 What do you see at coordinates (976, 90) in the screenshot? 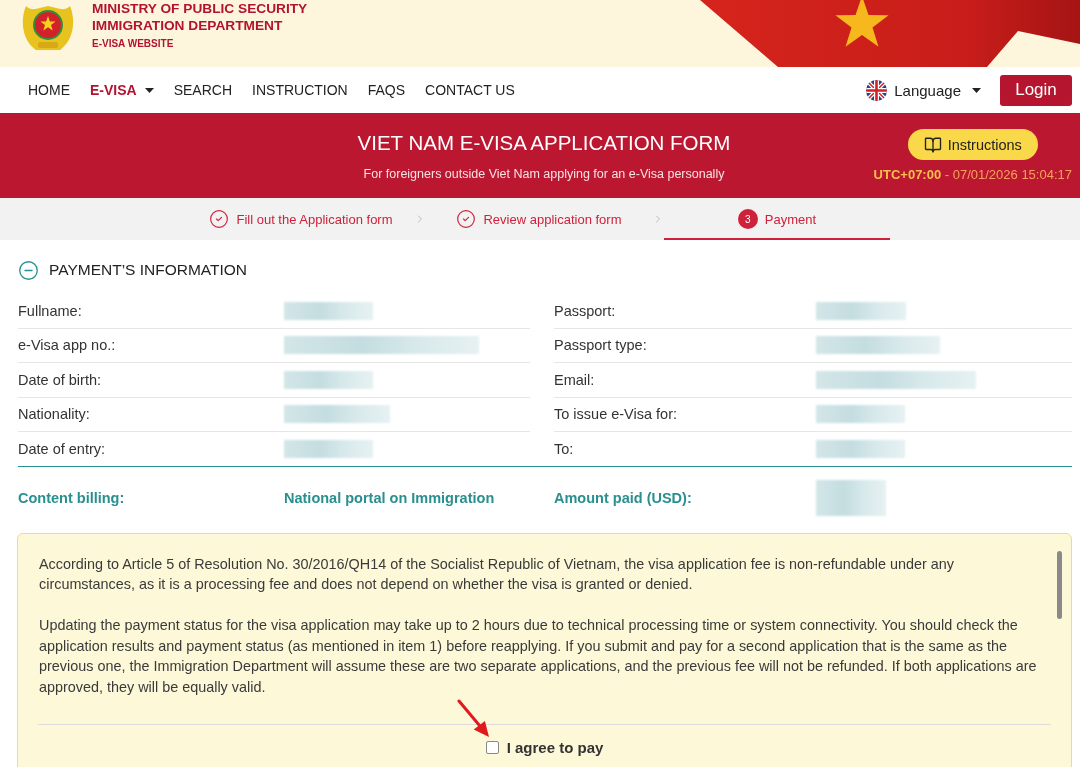
I see `caret-down-icon` at bounding box center [976, 90].